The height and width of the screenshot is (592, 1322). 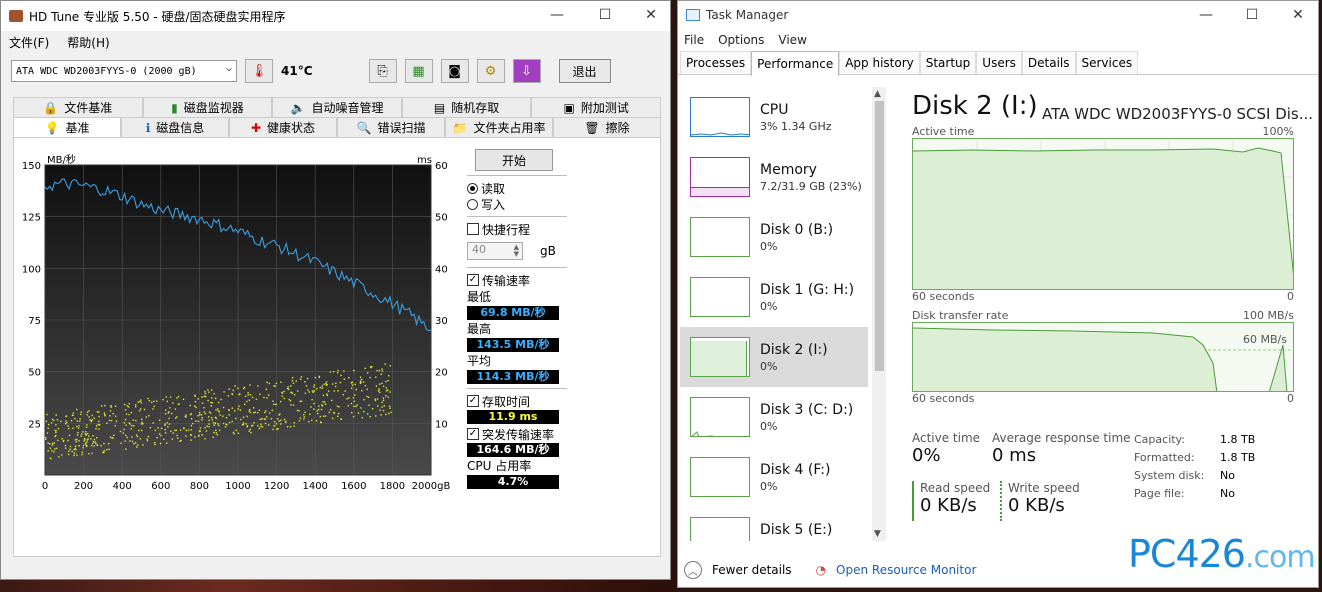 What do you see at coordinates (517, 401) in the screenshot?
I see `access-time-option: ✓ 存取时间` at bounding box center [517, 401].